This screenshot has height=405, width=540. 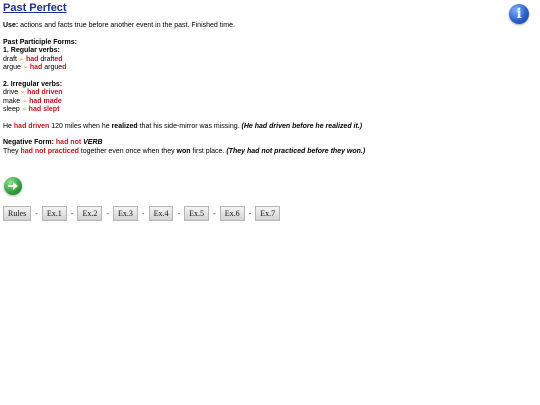 I want to click on negative-had-not: had not, so click(x=68, y=142).